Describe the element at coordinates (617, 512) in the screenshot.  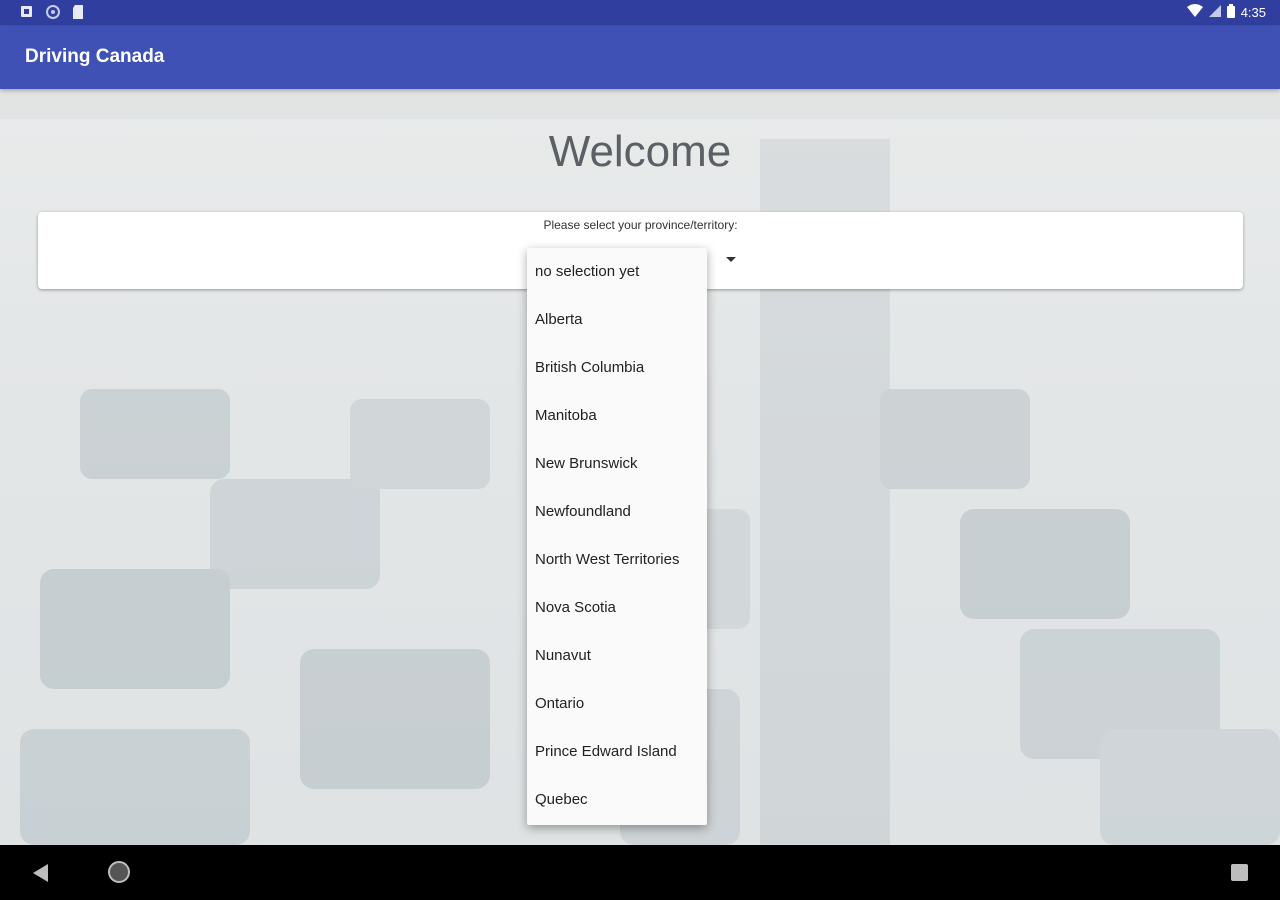
I see `dropdown-option: Newfoundland` at that location.